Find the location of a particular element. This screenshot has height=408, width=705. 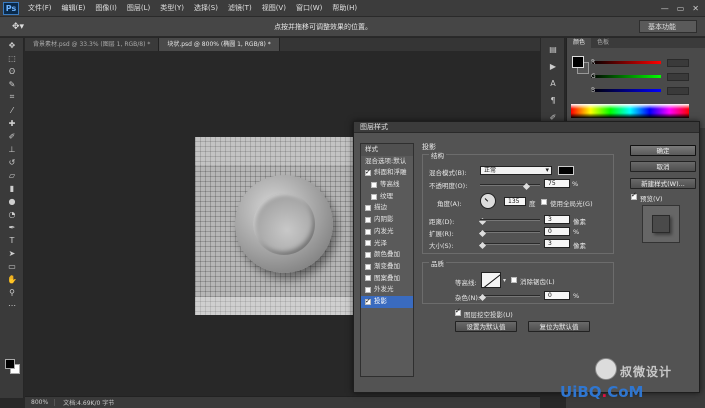

crop-icon: ⌗ is located at coordinates (12, 97).